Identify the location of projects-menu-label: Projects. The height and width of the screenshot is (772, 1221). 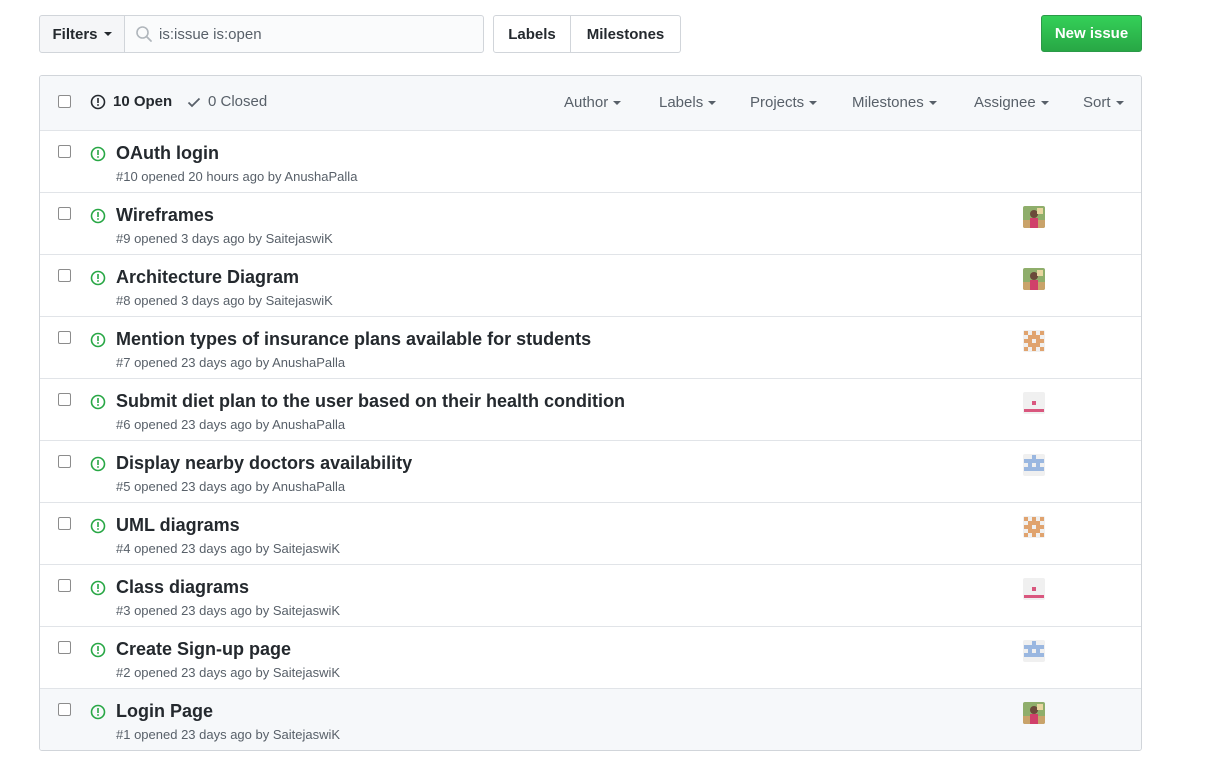
(777, 102).